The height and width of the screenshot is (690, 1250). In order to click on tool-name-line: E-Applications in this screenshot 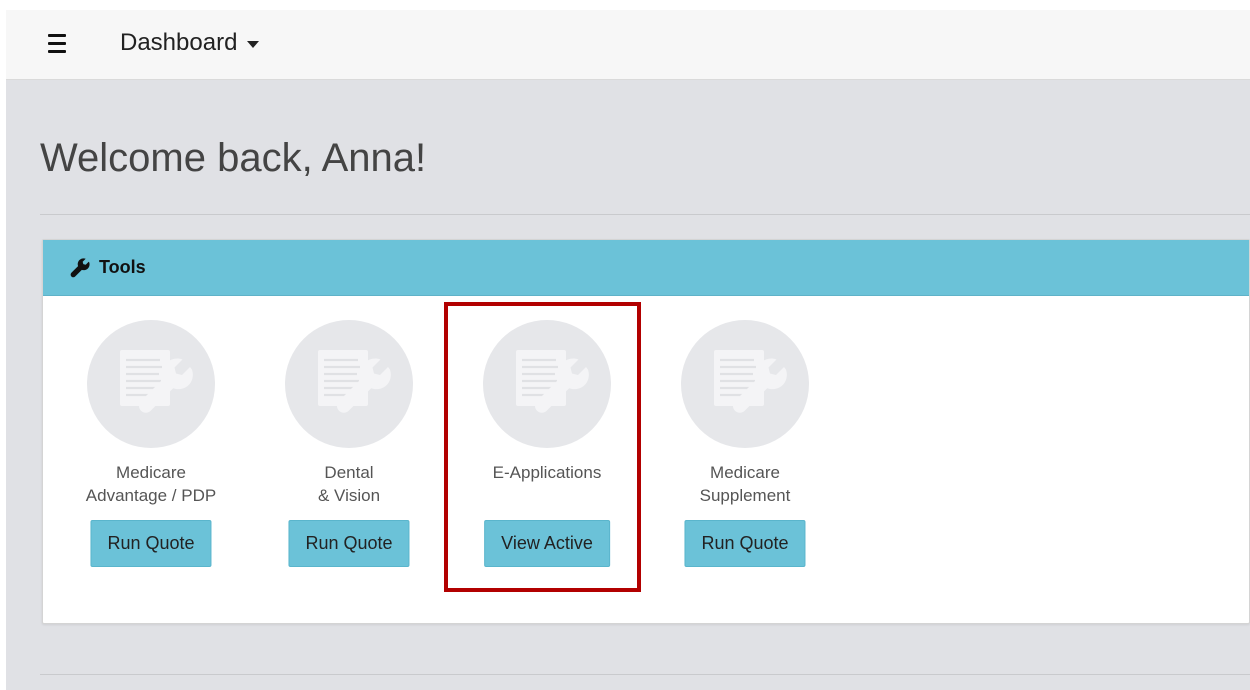, I will do `click(547, 472)`.